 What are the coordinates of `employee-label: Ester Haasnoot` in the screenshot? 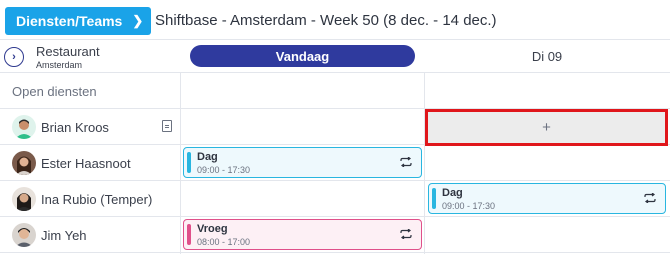 It's located at (71, 163).